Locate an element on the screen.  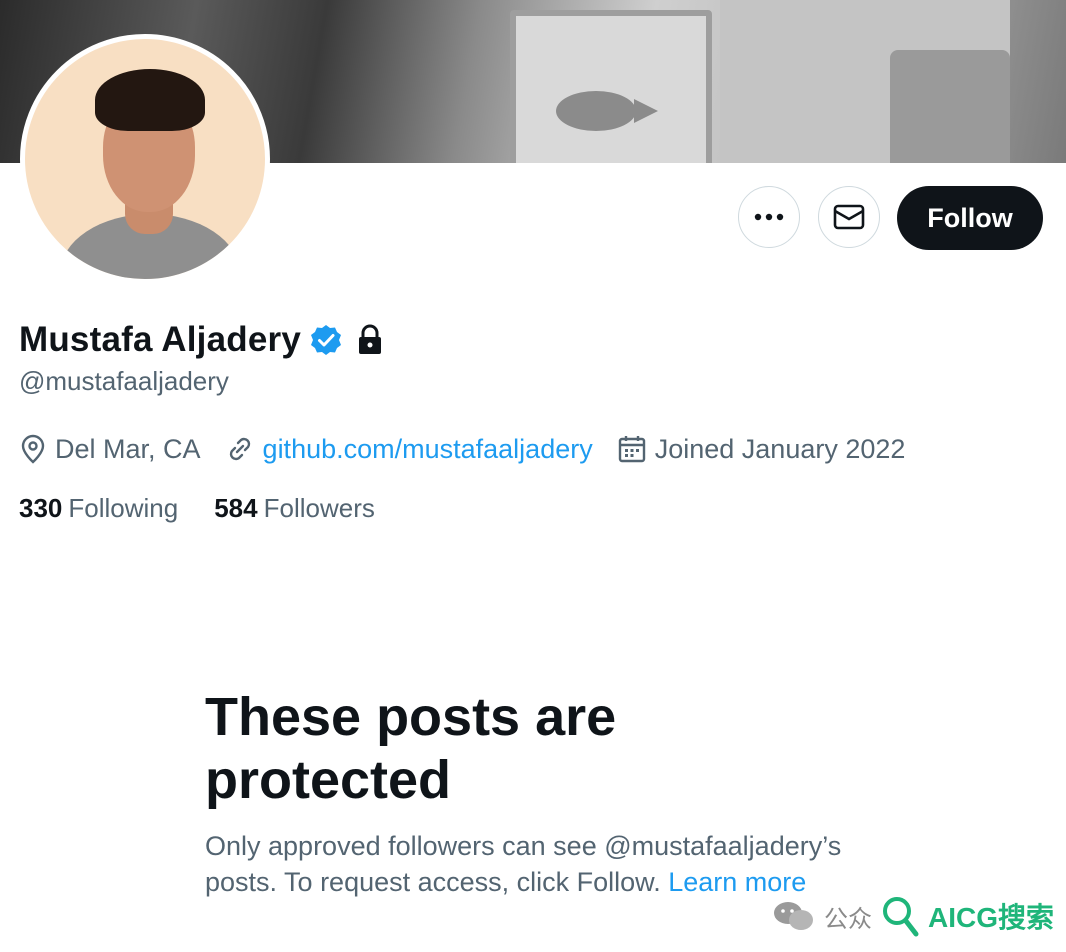
location-item: Del Mar, CA is located at coordinates (110, 449).